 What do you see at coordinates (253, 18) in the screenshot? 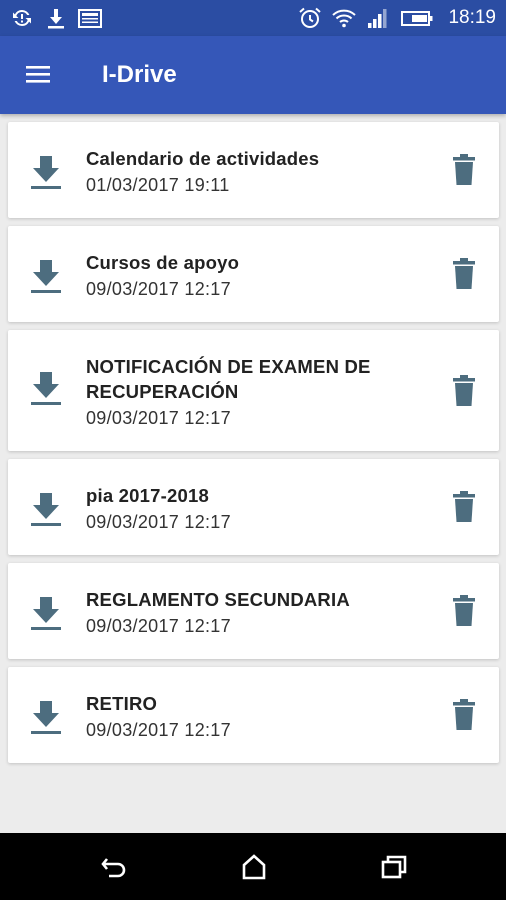
I see `status-bar: 18:19` at bounding box center [253, 18].